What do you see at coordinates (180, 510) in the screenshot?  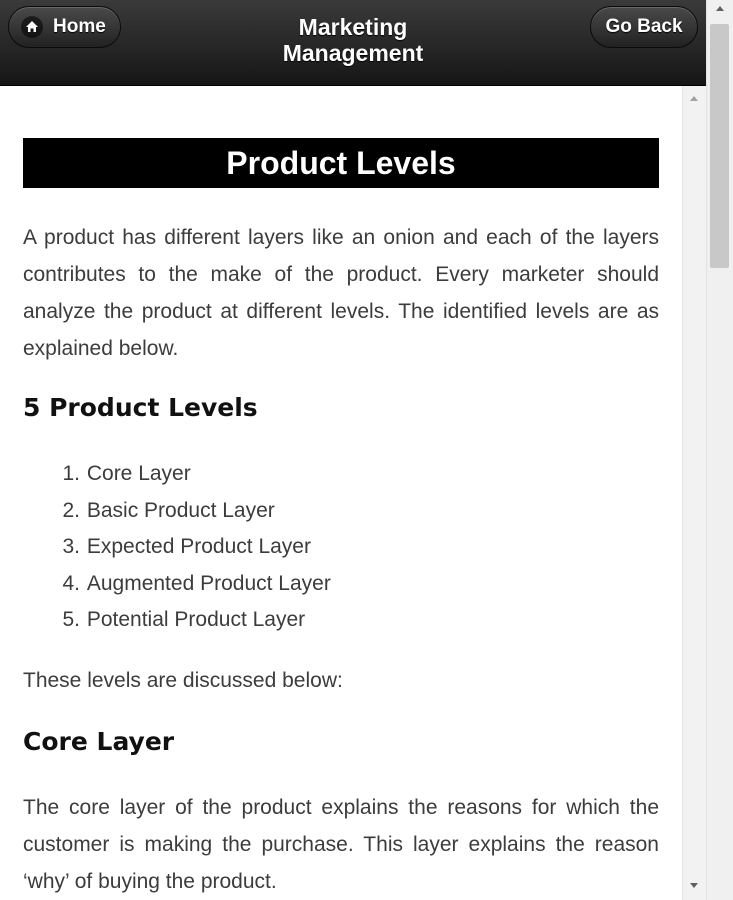 I see `list-item-label: Basic Product Layer` at bounding box center [180, 510].